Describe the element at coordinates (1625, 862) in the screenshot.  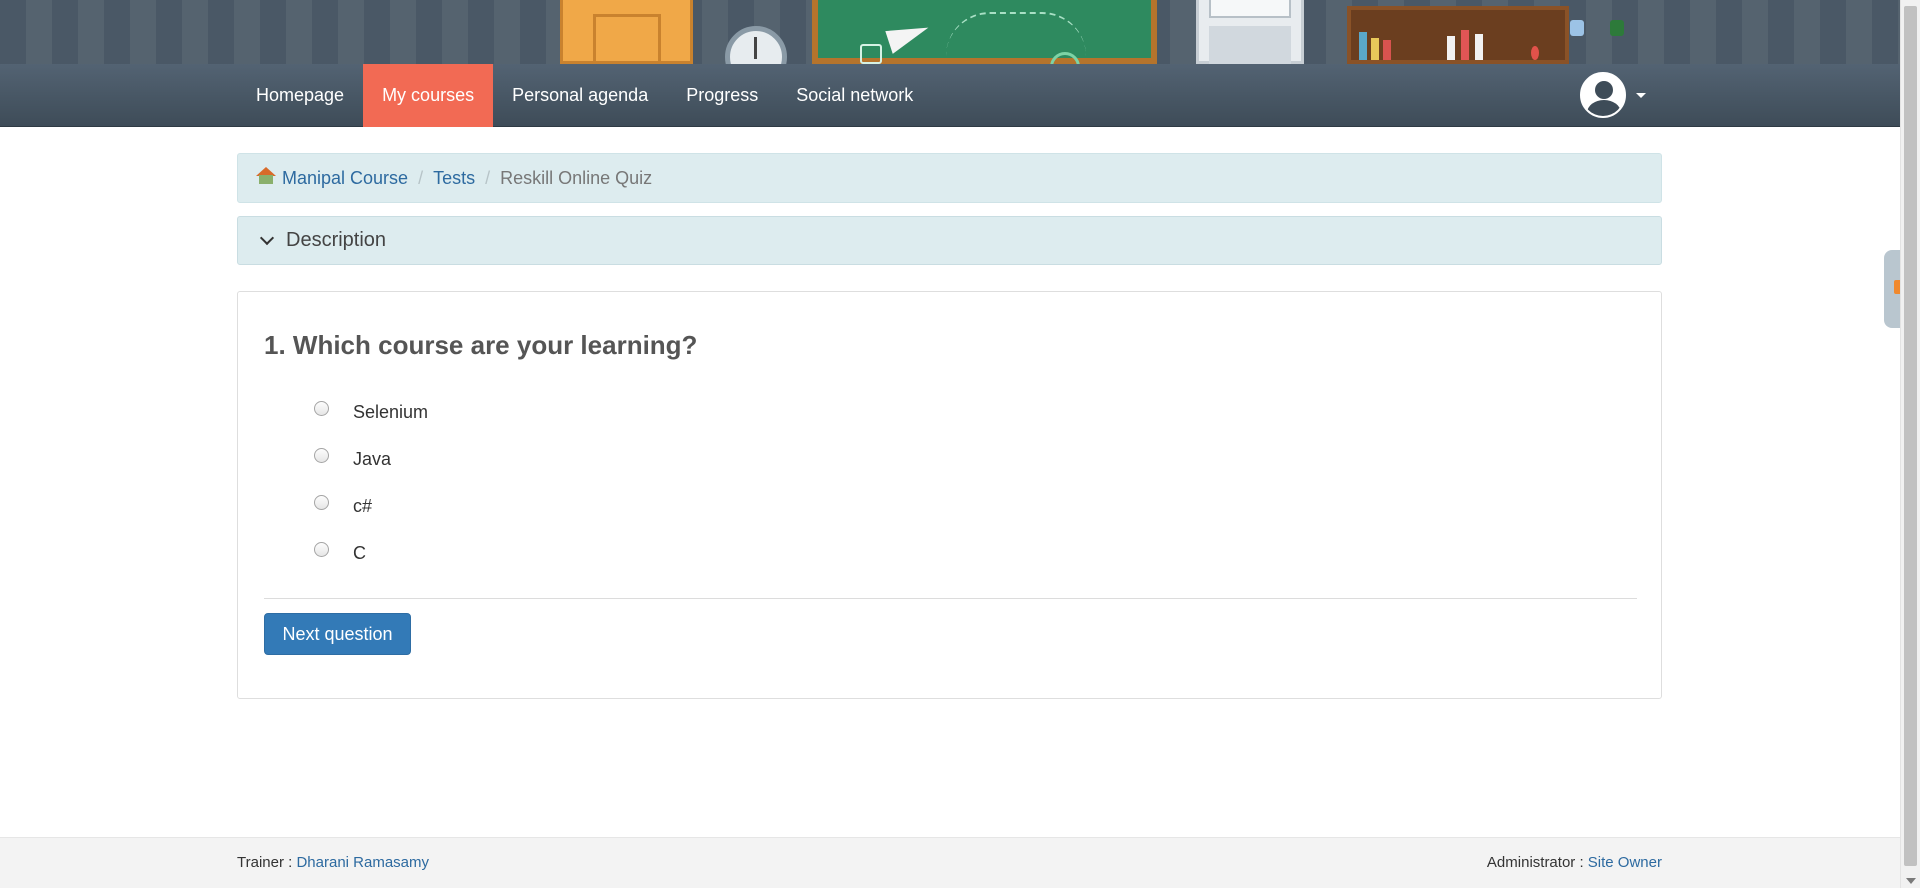
I see `admin-link: Site Owner` at that location.